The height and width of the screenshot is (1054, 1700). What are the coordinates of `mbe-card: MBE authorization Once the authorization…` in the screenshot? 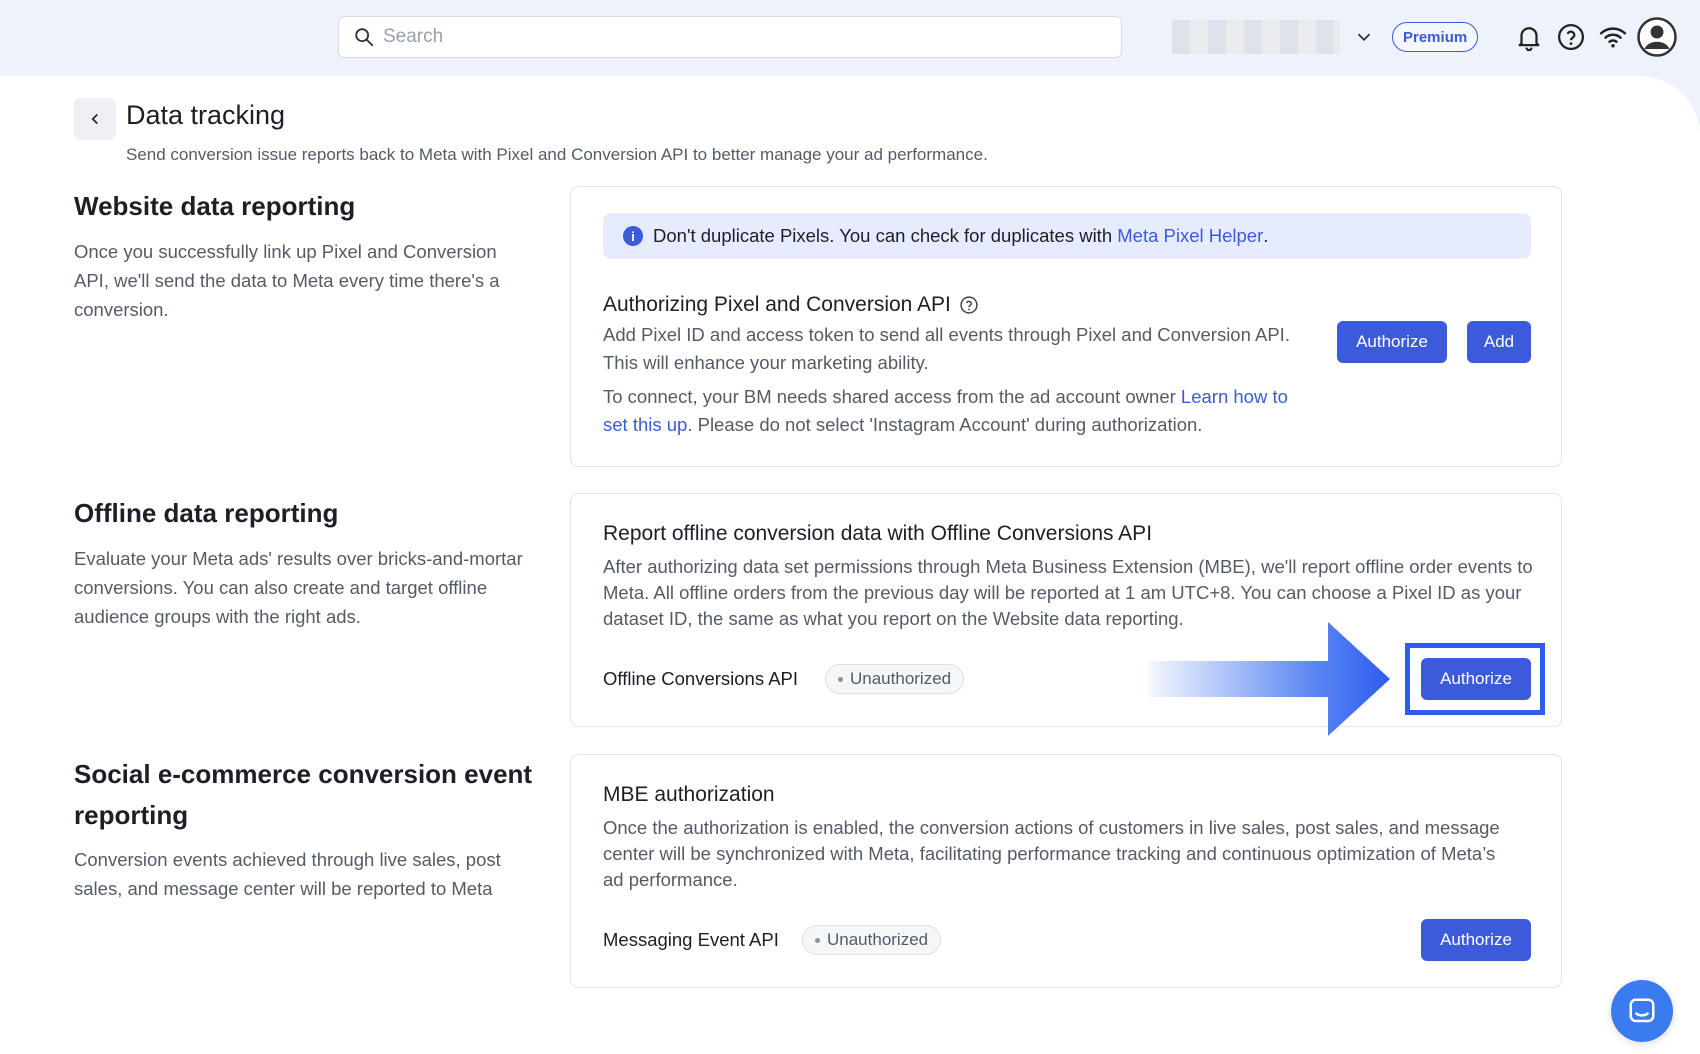 It's located at (1066, 871).